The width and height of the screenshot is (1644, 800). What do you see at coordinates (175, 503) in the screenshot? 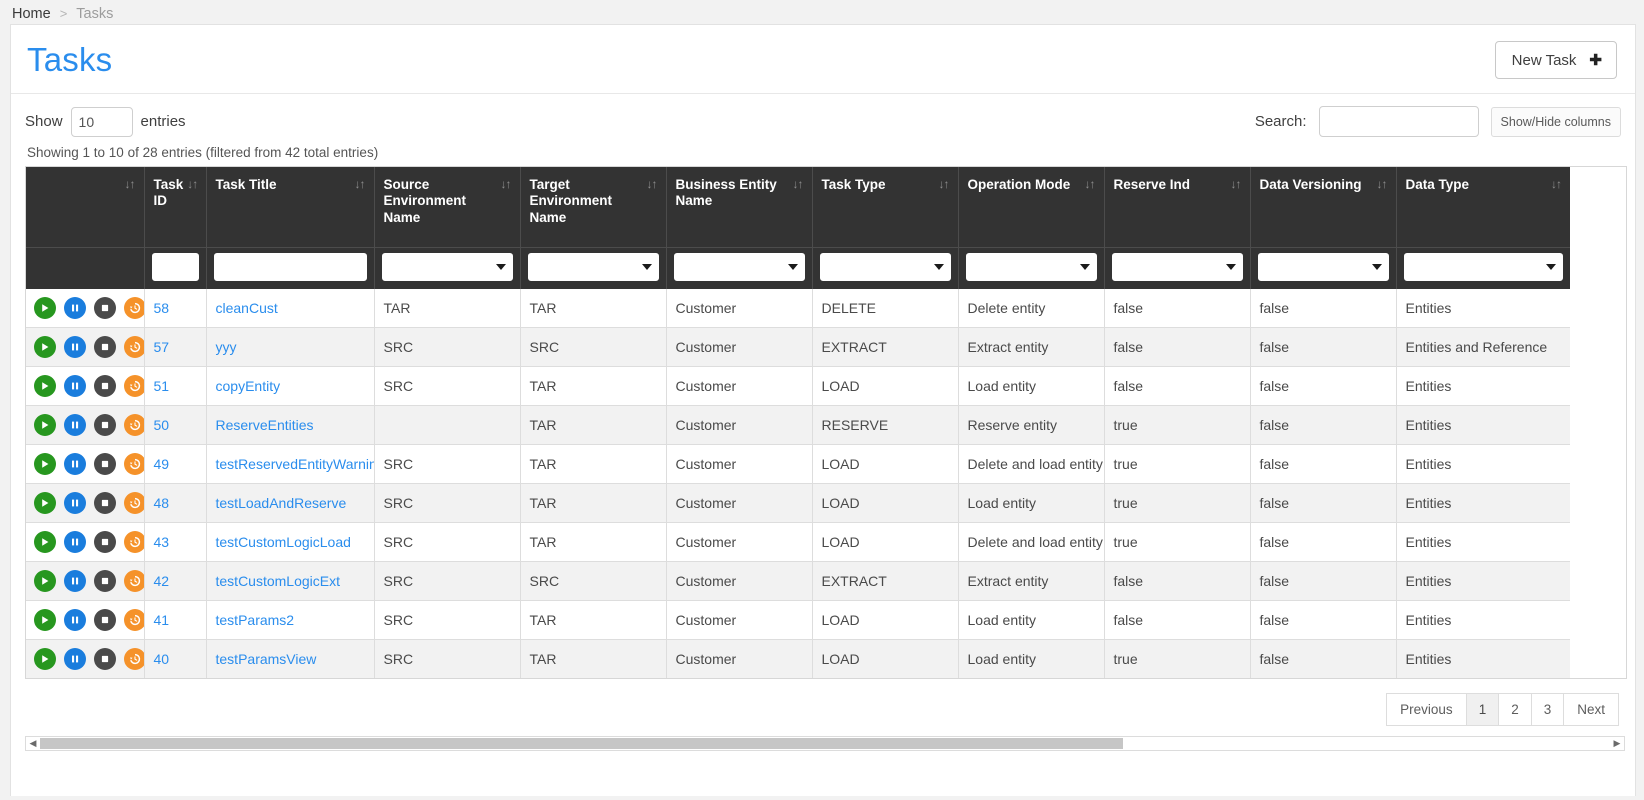
I see `cell-task-id: 48` at bounding box center [175, 503].